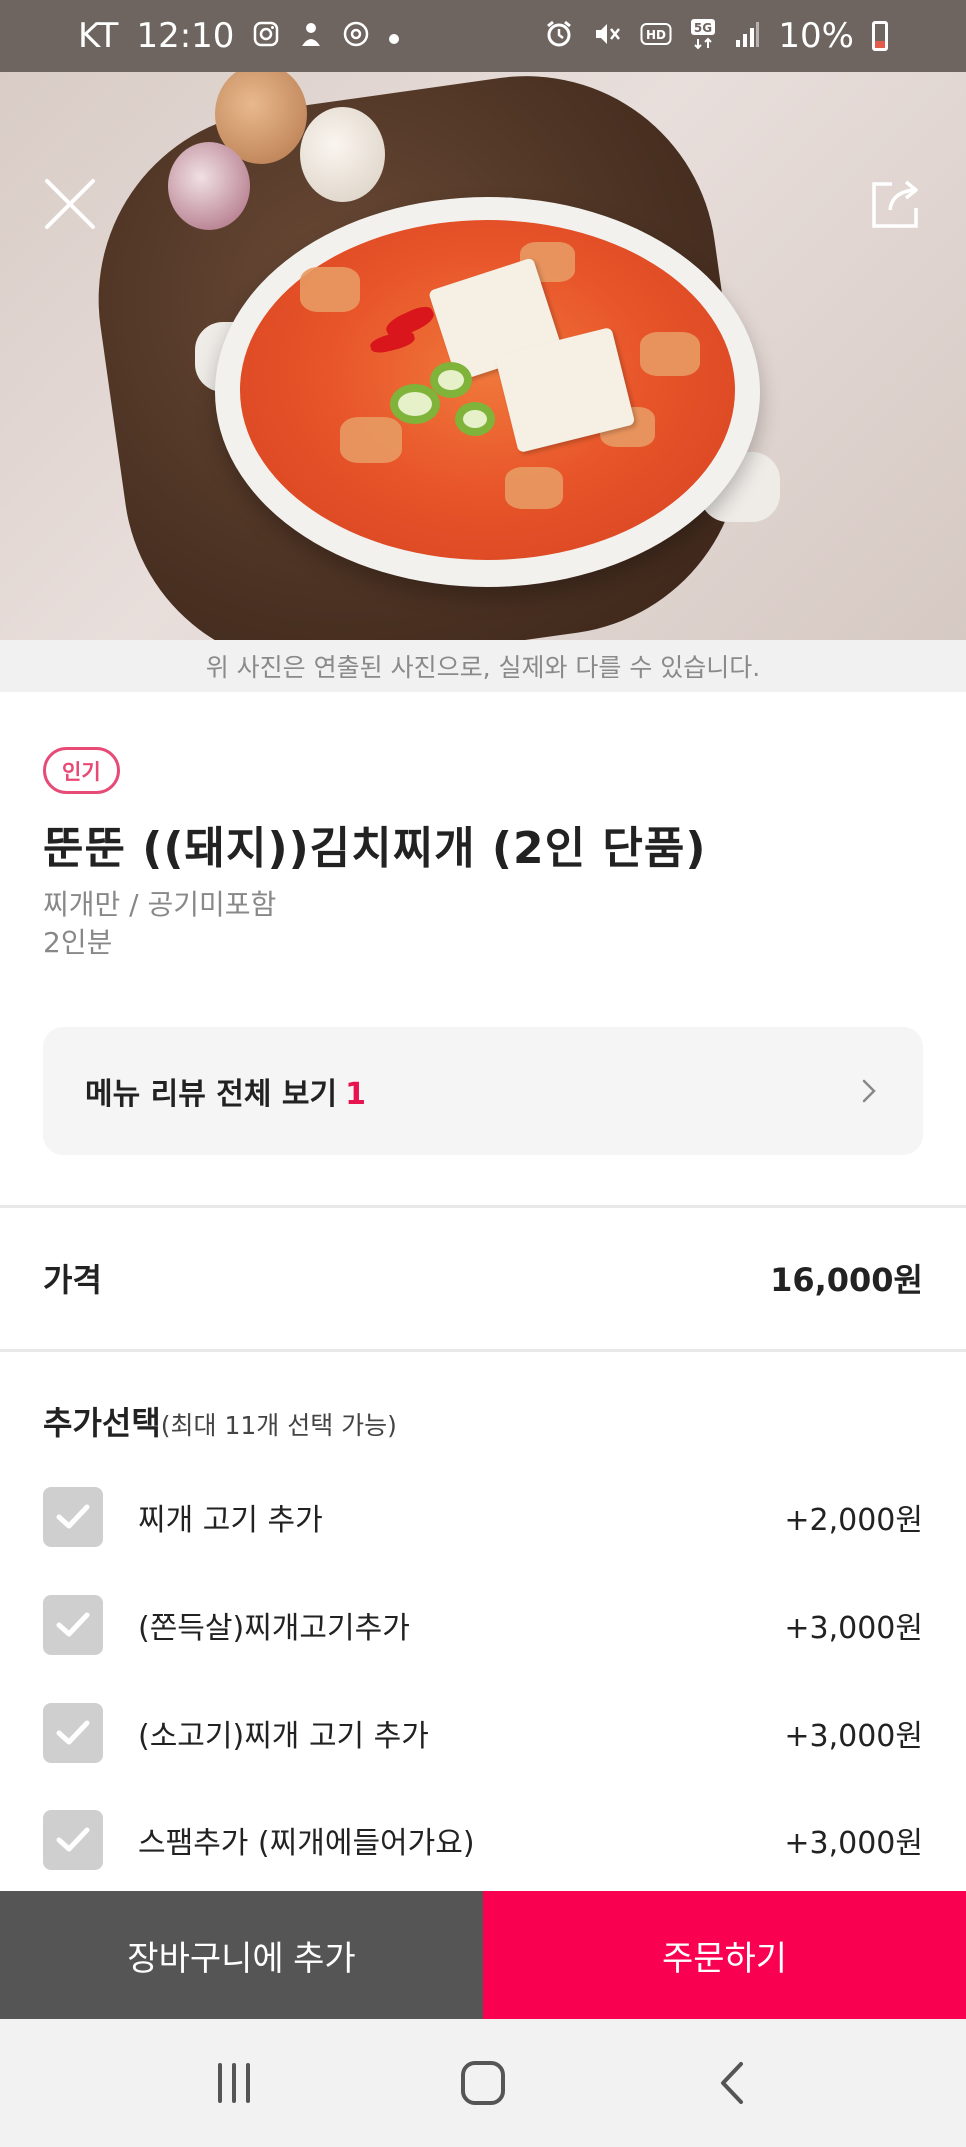 The image size is (966, 2147). Describe the element at coordinates (283, 1736) in the screenshot. I see `option-name: (소고기)찌개 고기 추가` at that location.